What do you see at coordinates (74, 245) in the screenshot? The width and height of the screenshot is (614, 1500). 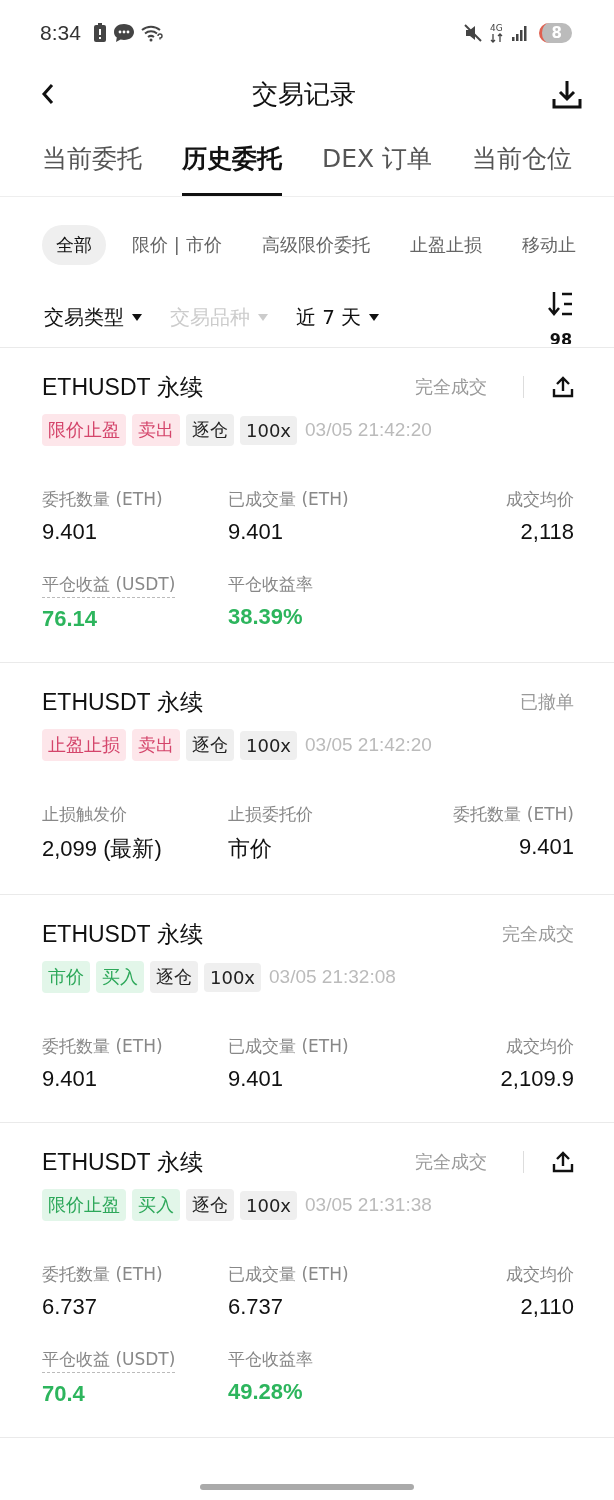 I see `filter-chip: 全部` at bounding box center [74, 245].